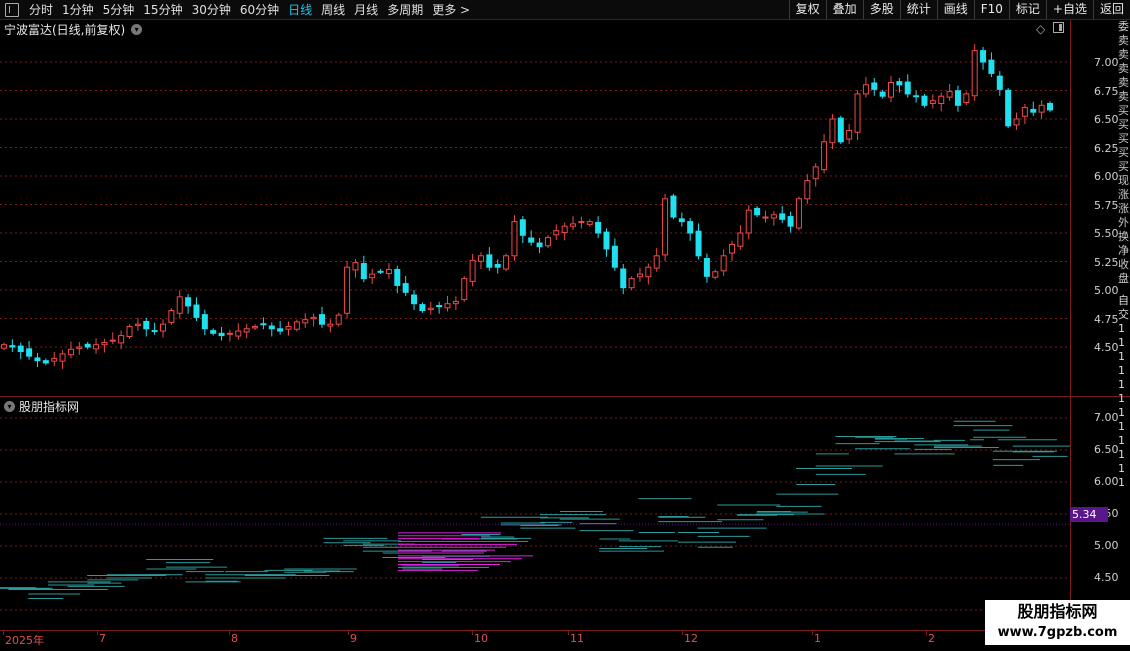 The image size is (1130, 651). What do you see at coordinates (565, 396) in the screenshot?
I see `panel-divider` at bounding box center [565, 396].